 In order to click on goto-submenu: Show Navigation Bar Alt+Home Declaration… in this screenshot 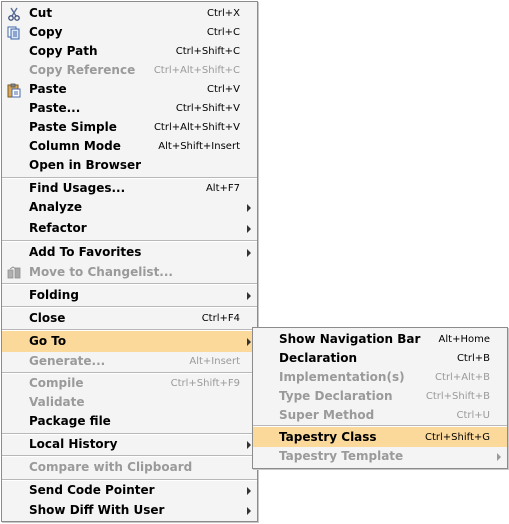, I will do `click(380, 398)`.